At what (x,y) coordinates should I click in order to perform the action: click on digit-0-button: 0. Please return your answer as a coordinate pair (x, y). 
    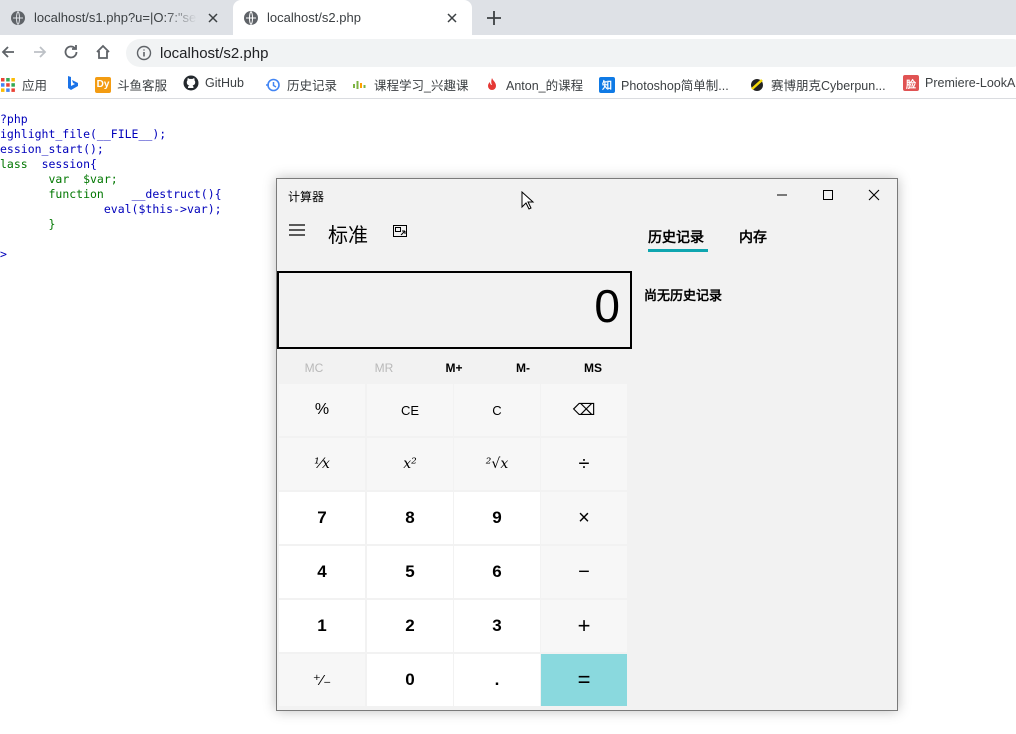
    Looking at the image, I should click on (410, 680).